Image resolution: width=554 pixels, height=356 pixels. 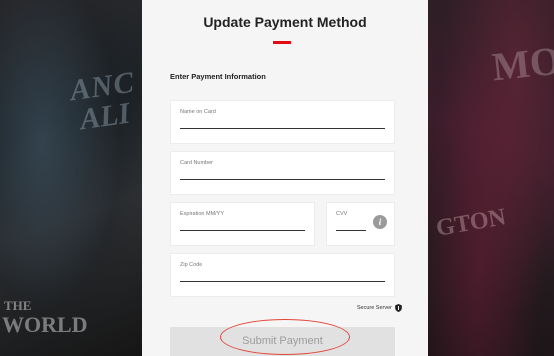 I want to click on poster-text: ALI, so click(x=104, y=116).